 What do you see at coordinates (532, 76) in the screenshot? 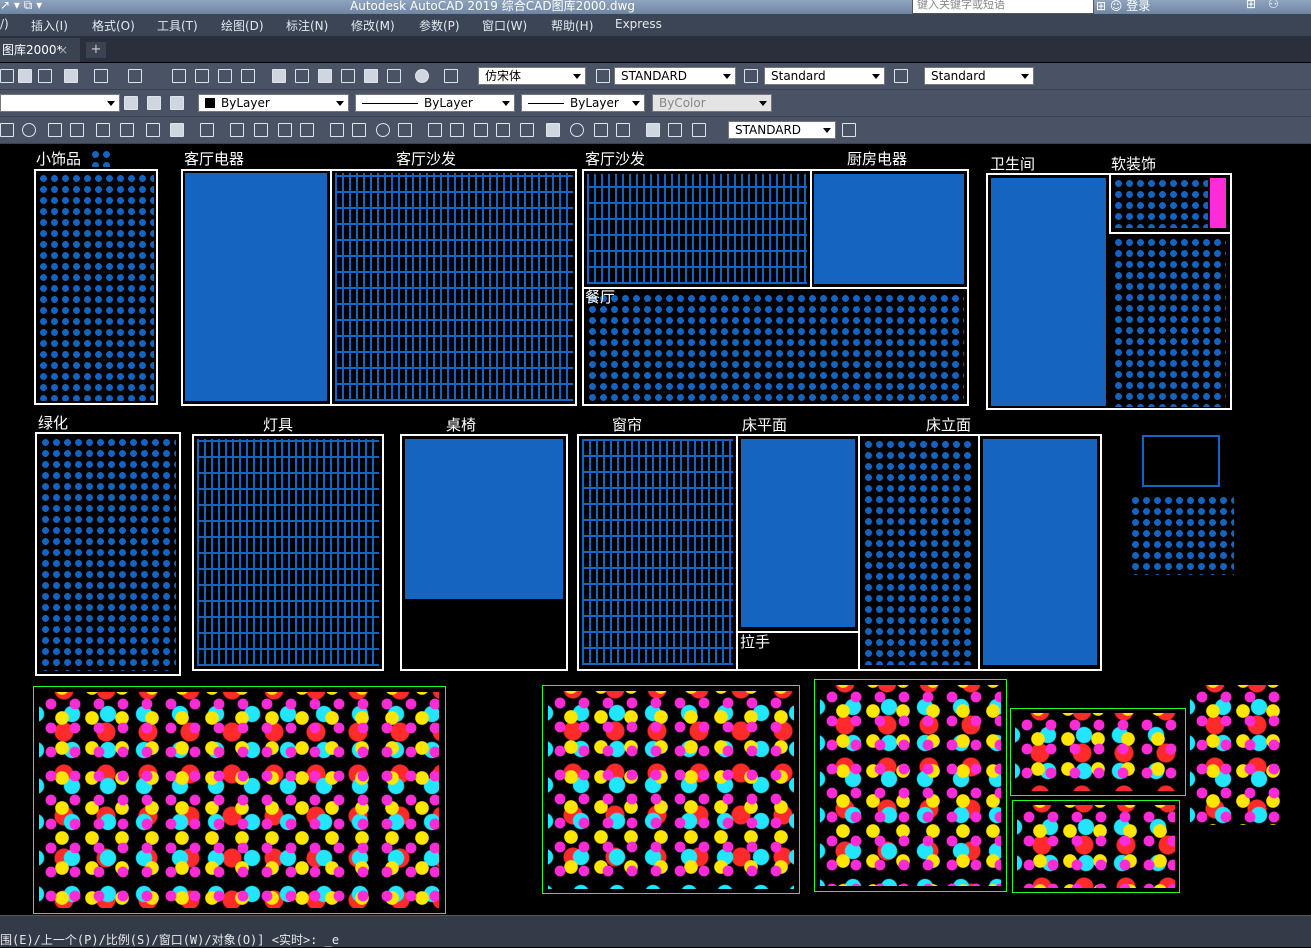
I see `text-style-dropdown: 仿宋体` at bounding box center [532, 76].